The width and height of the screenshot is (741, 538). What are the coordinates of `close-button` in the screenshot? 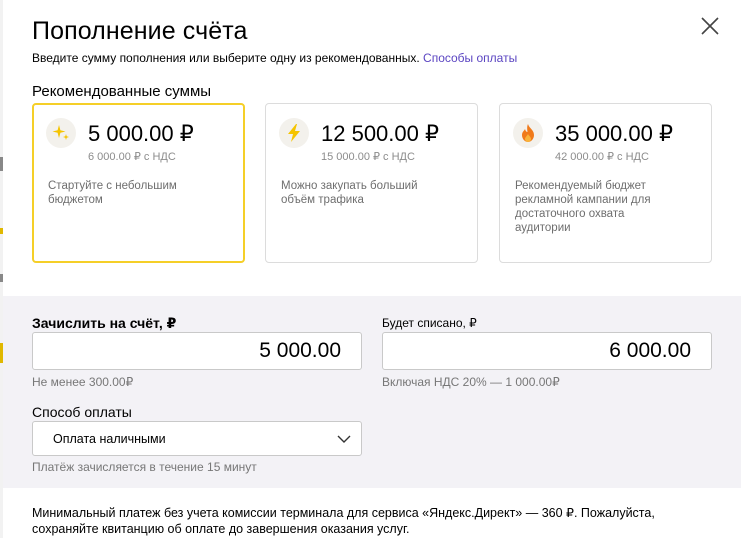 It's located at (710, 26).